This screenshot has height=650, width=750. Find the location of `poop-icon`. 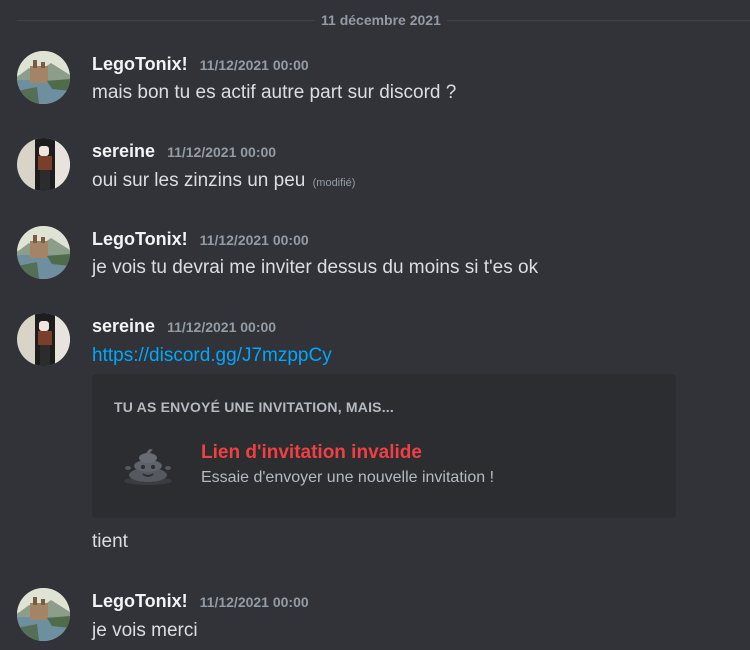

poop-icon is located at coordinates (148, 466).